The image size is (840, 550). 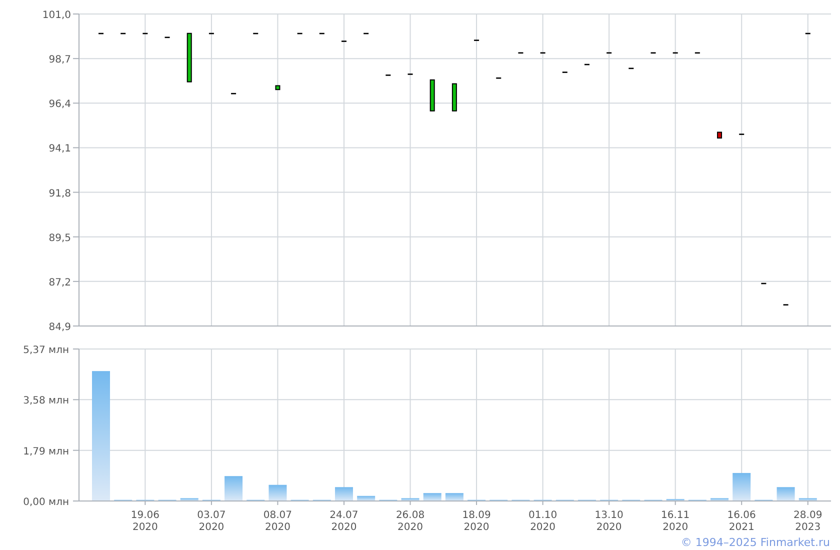 What do you see at coordinates (277, 521) in the screenshot?
I see `x-axis-label: 08.07 2020` at bounding box center [277, 521].